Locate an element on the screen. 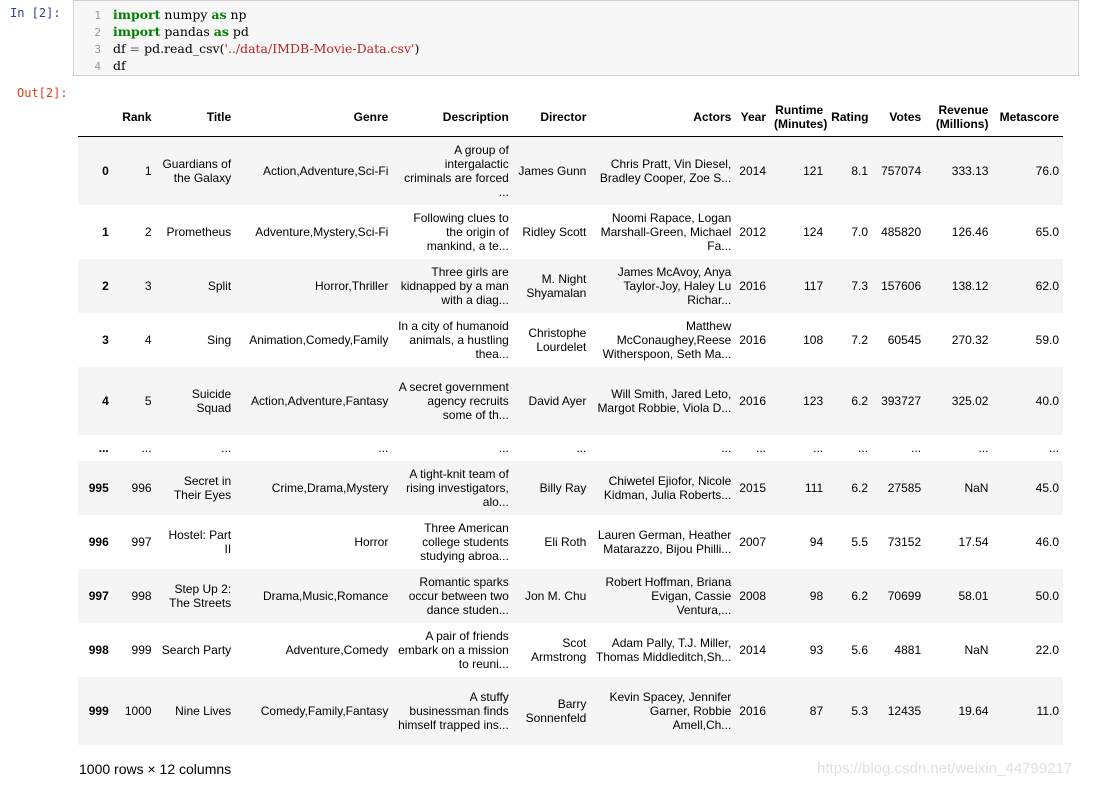 Image resolution: width=1097 pixels, height=786 pixels. table-cell: 70699 is located at coordinates (904, 595).